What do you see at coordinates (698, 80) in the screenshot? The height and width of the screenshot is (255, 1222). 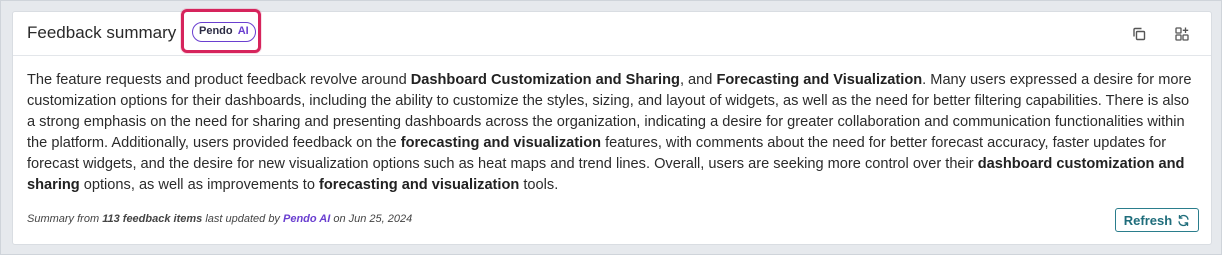 I see `summary-segment: , and` at bounding box center [698, 80].